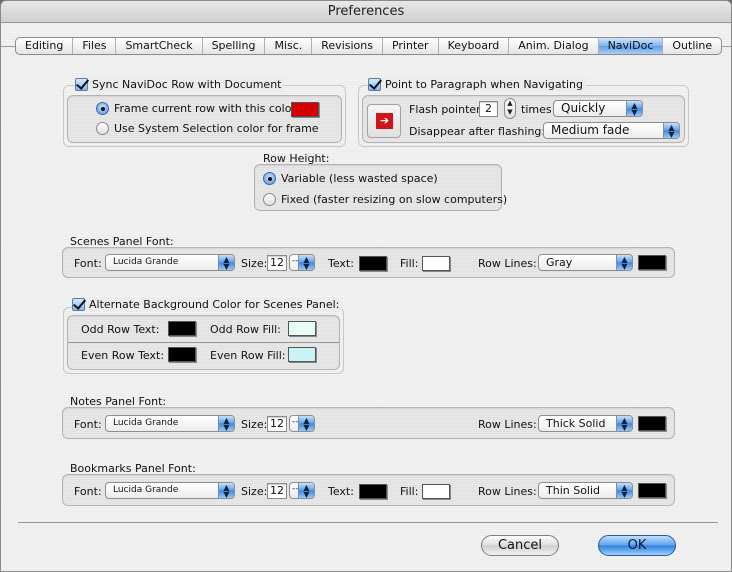 The height and width of the screenshot is (572, 732). Describe the element at coordinates (409, 491) in the screenshot. I see `bookmarks-fill-label: Fill:` at that location.